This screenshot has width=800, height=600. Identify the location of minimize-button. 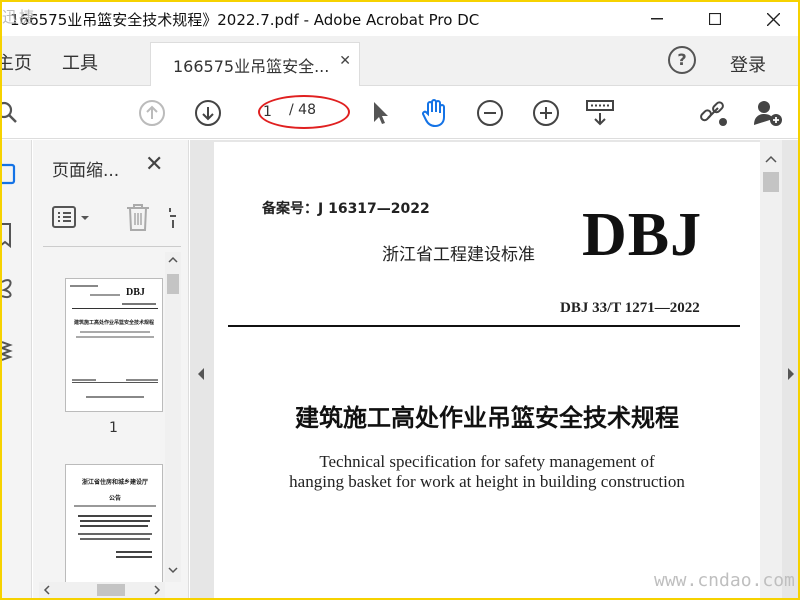
(657, 19).